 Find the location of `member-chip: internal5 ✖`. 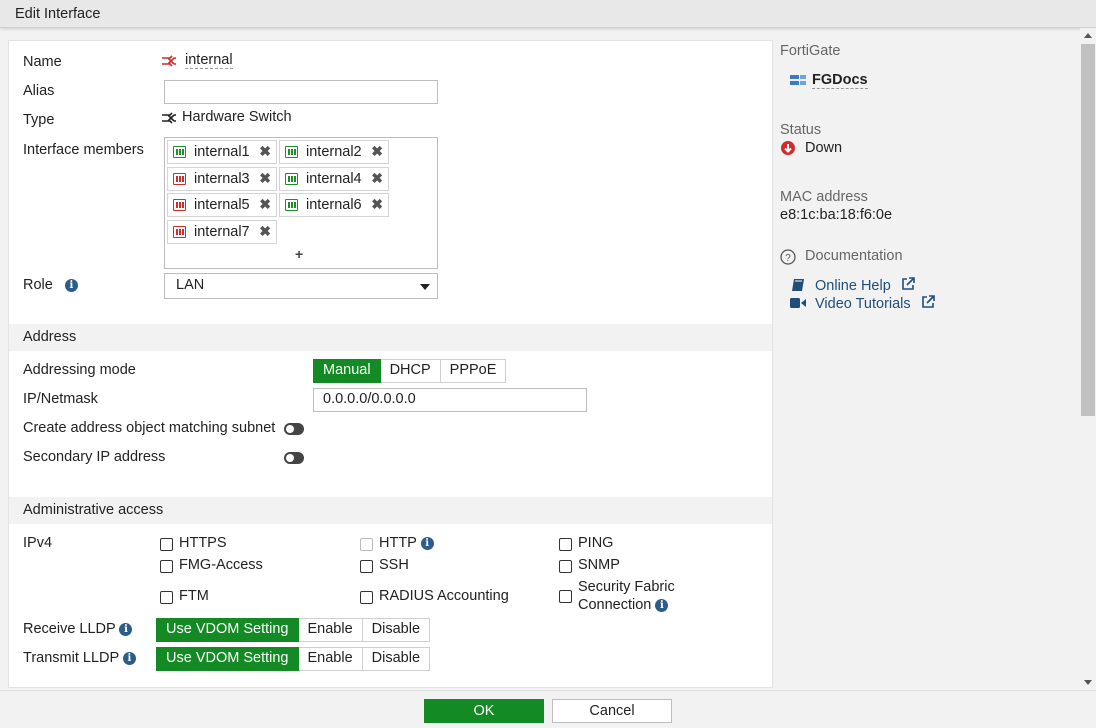

member-chip: internal5 ✖ is located at coordinates (222, 205).